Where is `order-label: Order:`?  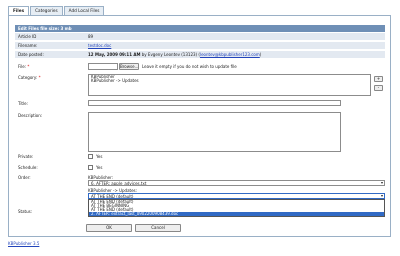 order-label: Order: is located at coordinates (24, 177).